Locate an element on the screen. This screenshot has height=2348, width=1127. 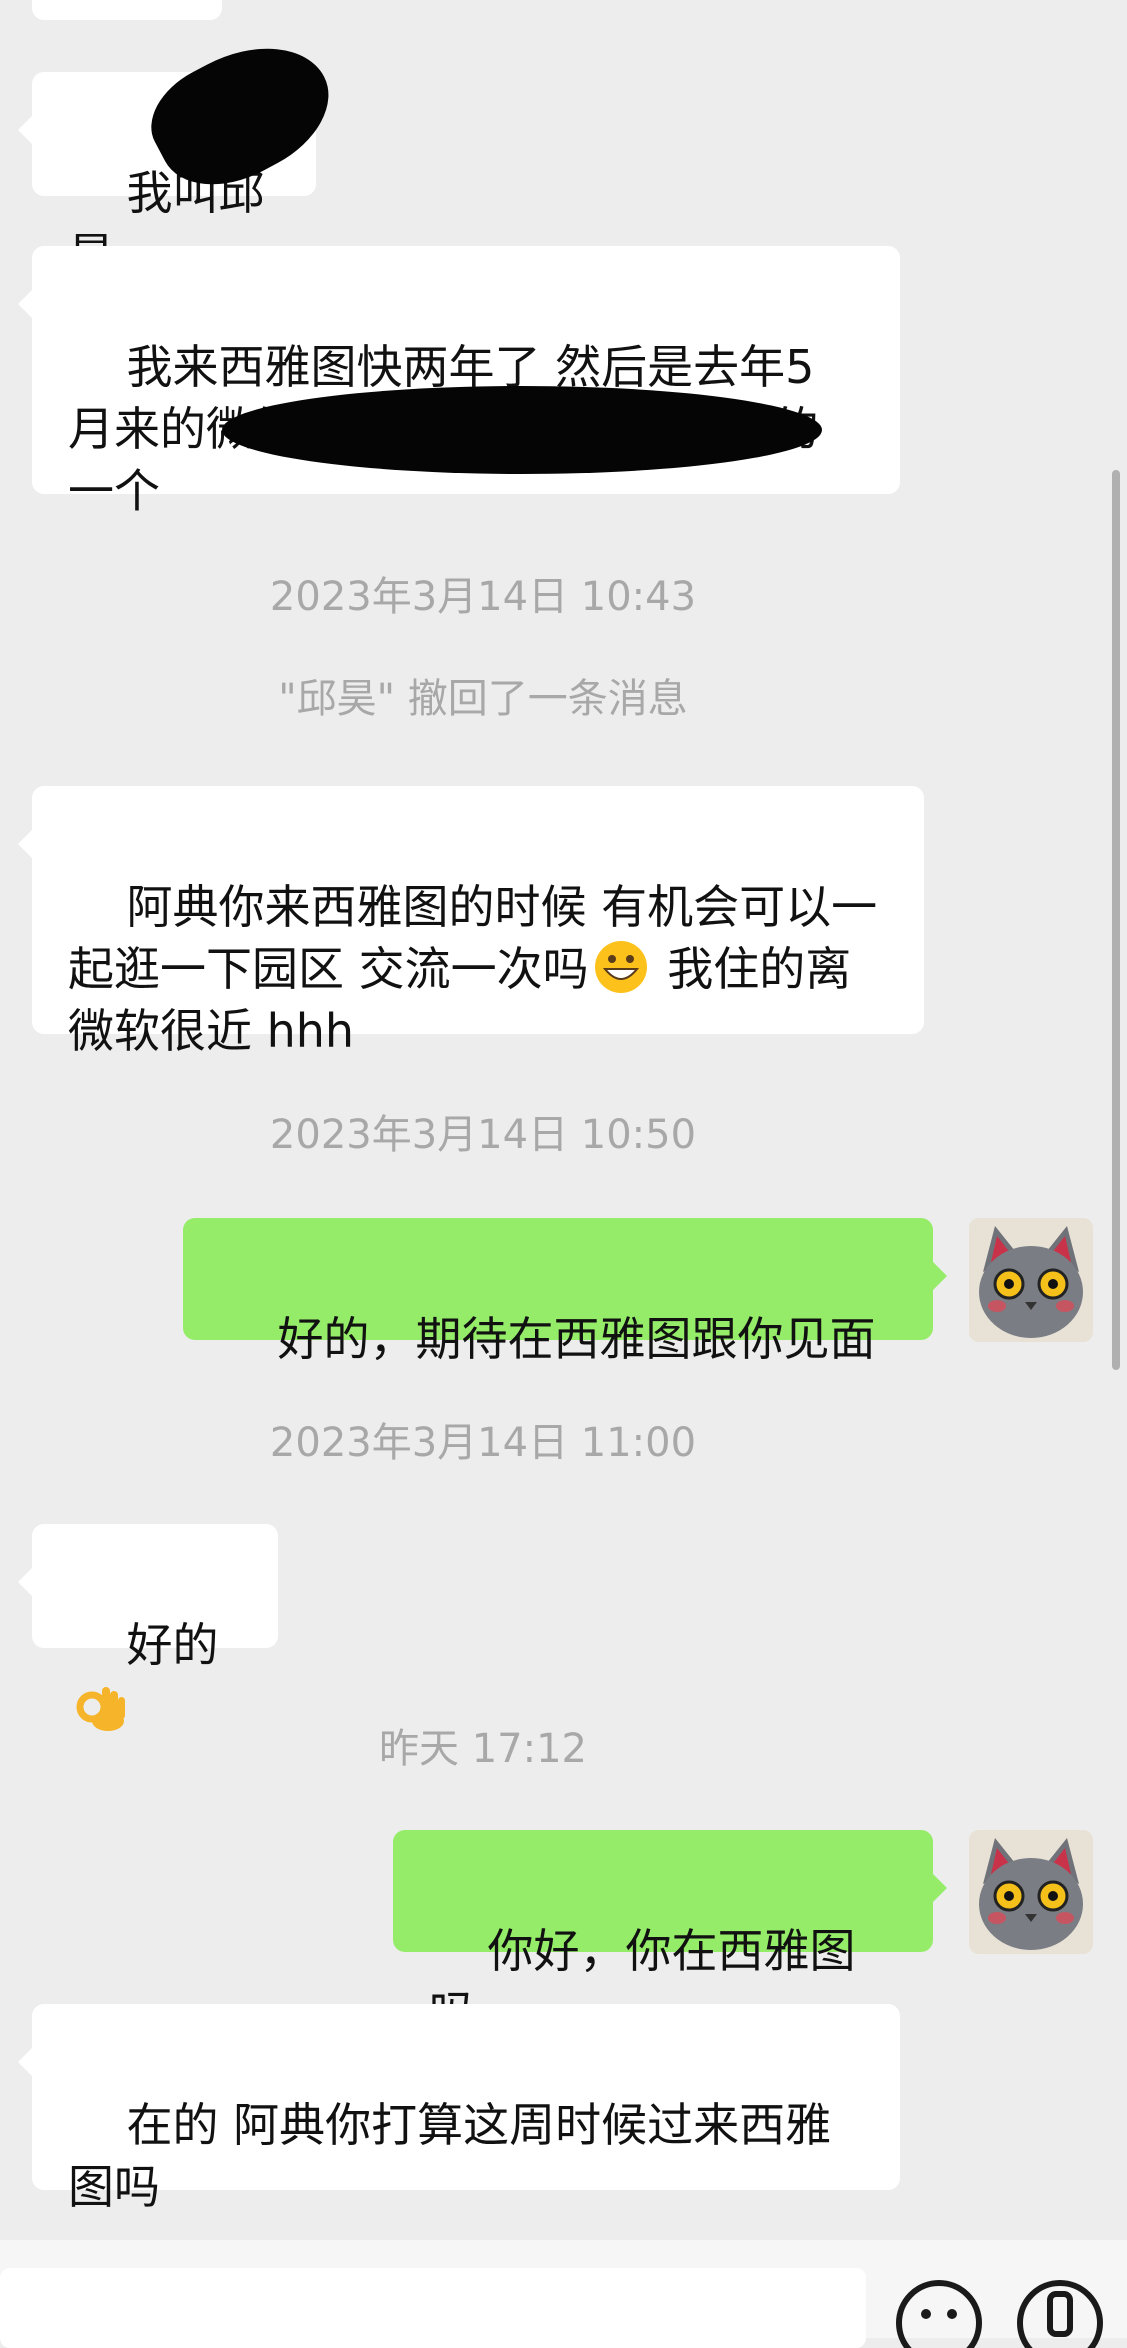
message-bubble-incoming: 在的 阿典你打算这周时候过来西雅图吗 is located at coordinates (459, 2109).